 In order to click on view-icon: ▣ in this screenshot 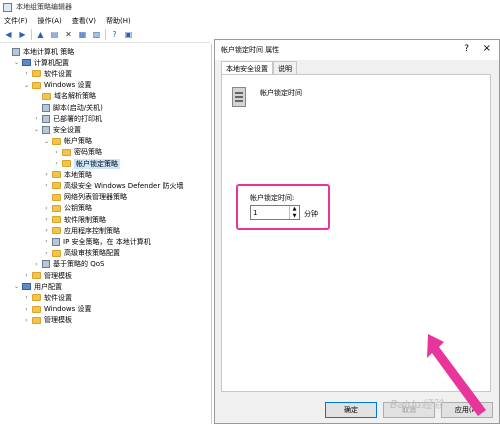, I will do `click(128, 34)`.